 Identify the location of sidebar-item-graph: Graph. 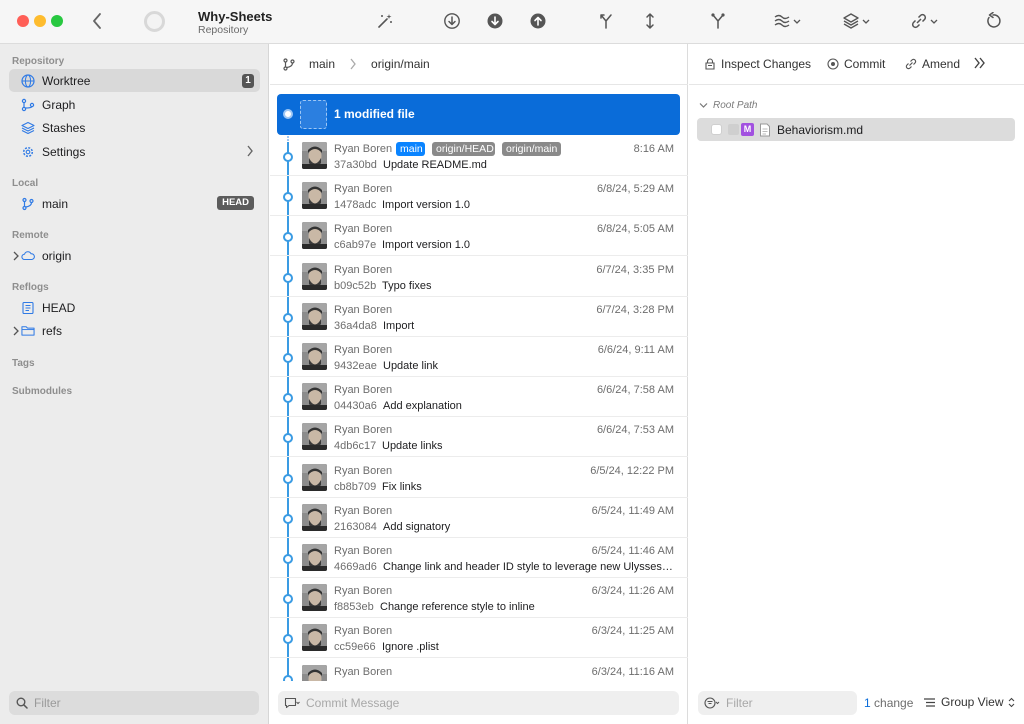
(134, 104).